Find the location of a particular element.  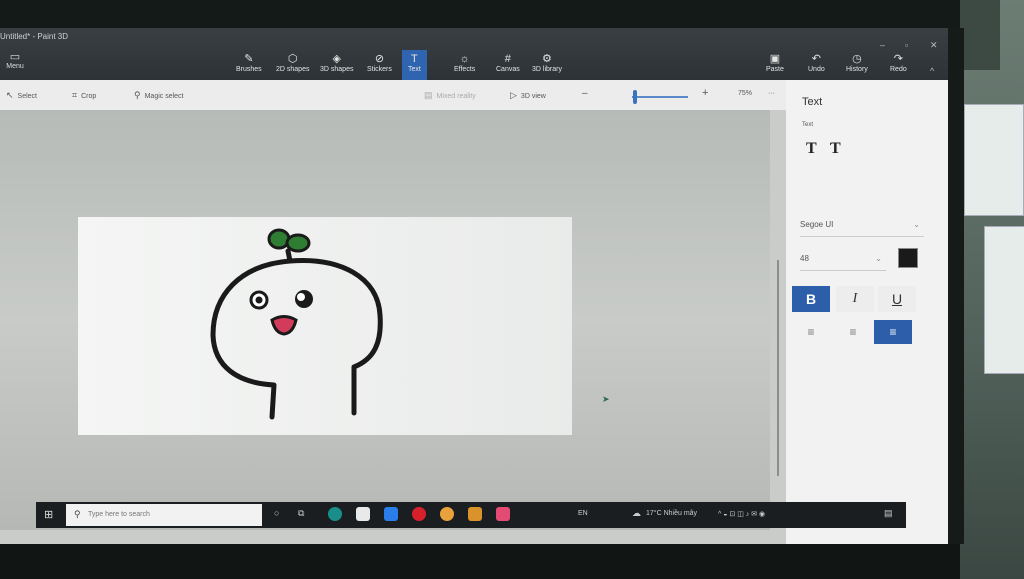

doodle-pupil-left is located at coordinates (259, 300).